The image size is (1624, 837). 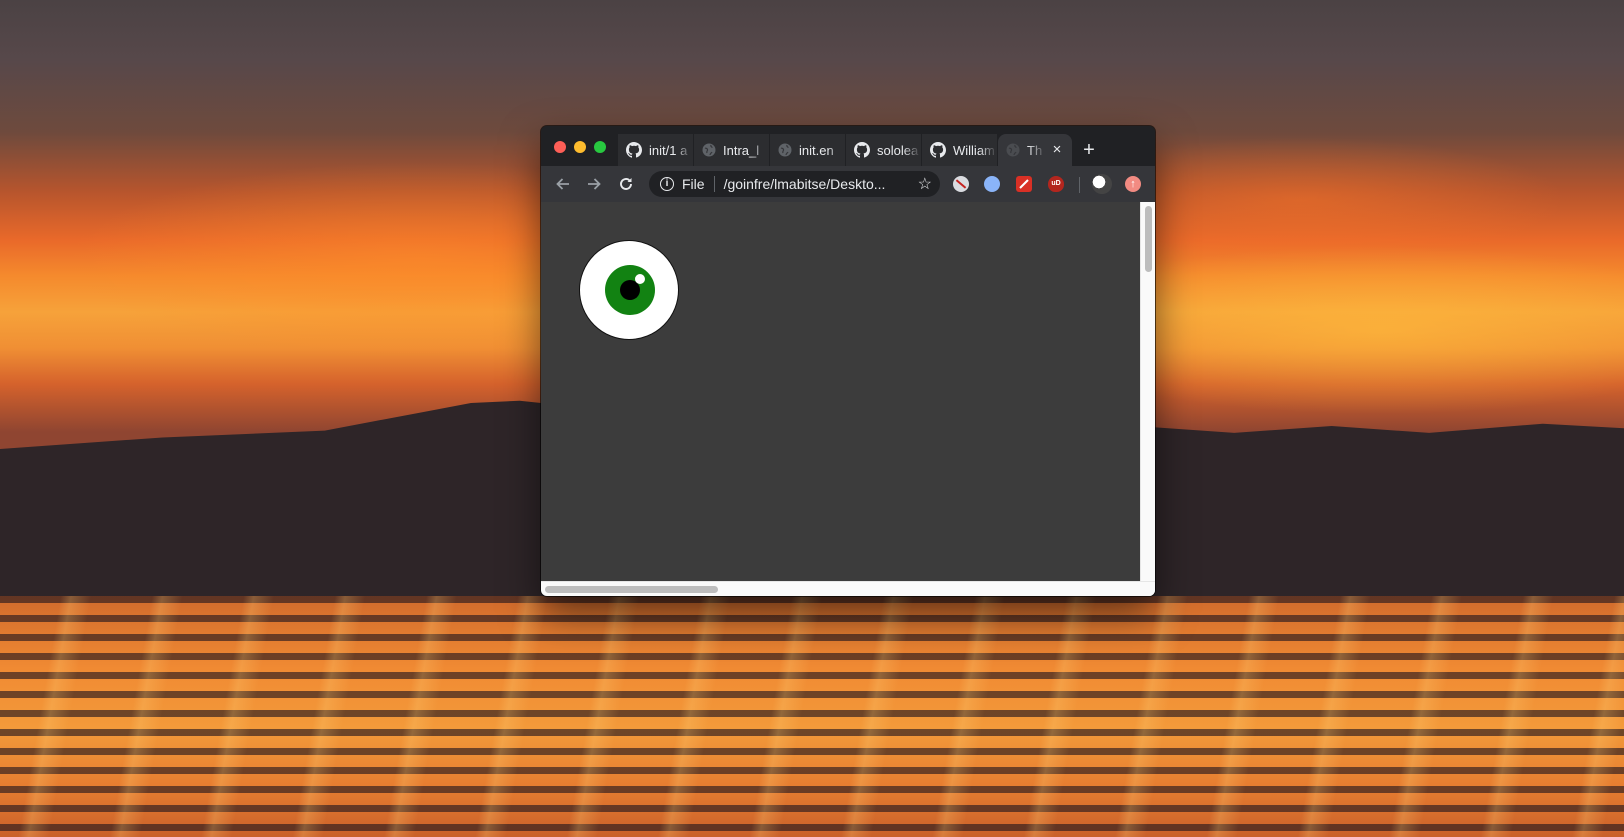 I want to click on tab-0: init/1 a, so click(x=655, y=150).